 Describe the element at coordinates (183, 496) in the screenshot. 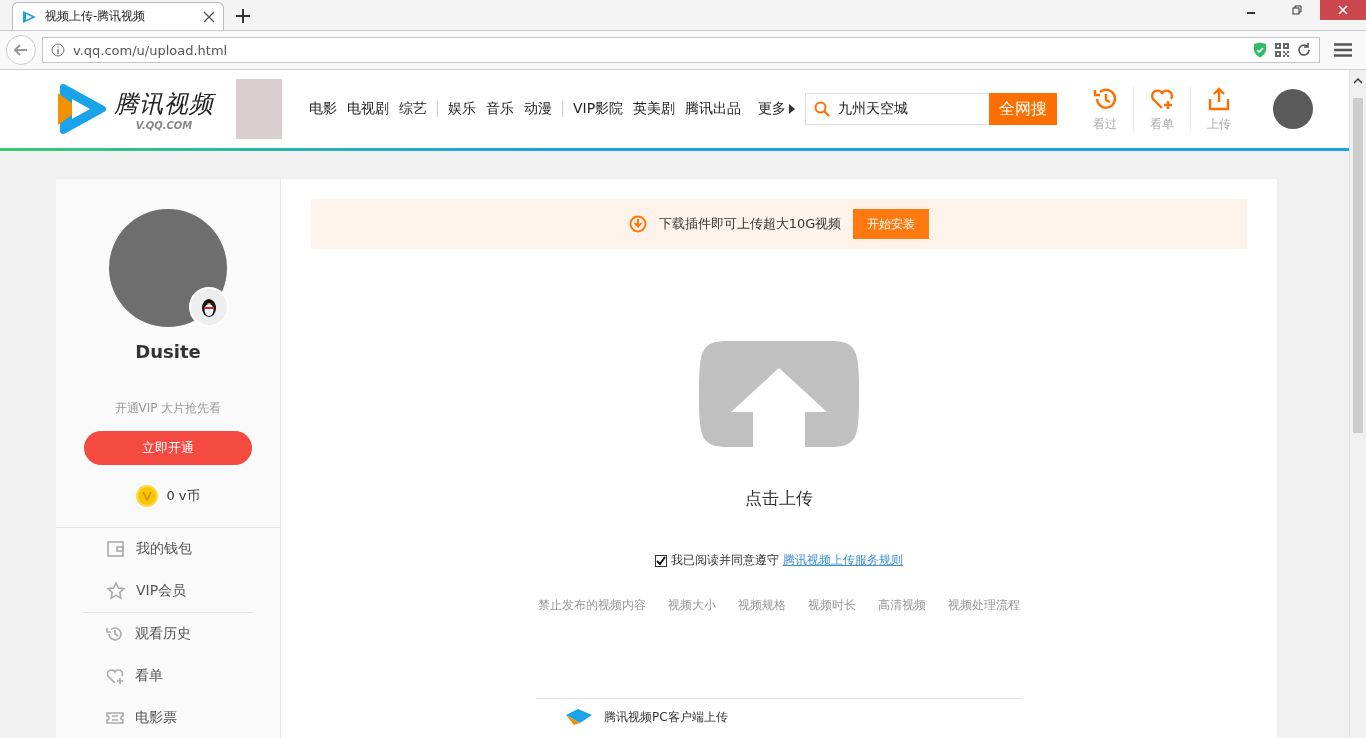

I see `coin-balance: 0 v币` at that location.